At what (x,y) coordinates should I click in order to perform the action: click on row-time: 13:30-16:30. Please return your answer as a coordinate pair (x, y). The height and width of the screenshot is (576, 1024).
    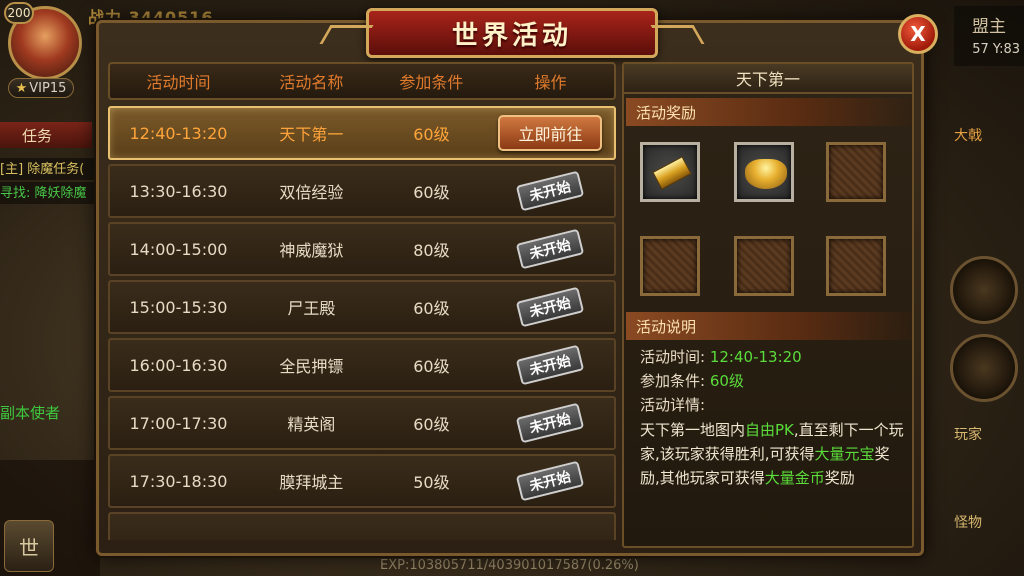
    Looking at the image, I should click on (178, 191).